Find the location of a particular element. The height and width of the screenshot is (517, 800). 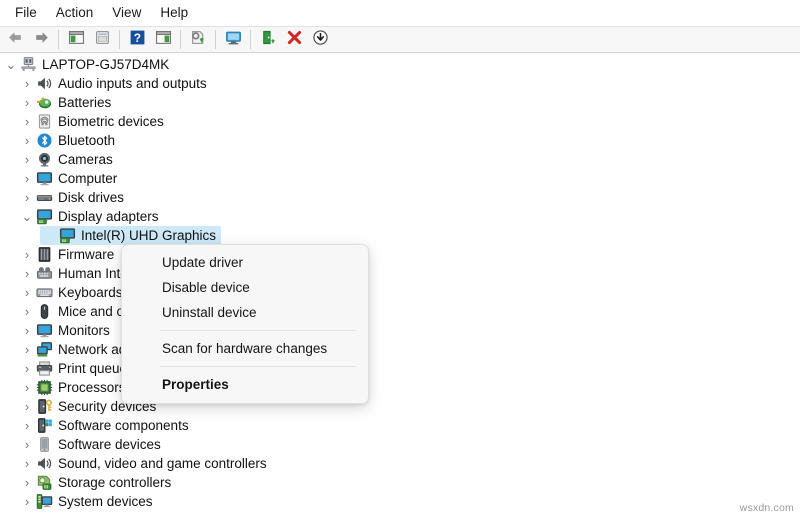

update-driver-icon is located at coordinates (198, 40).